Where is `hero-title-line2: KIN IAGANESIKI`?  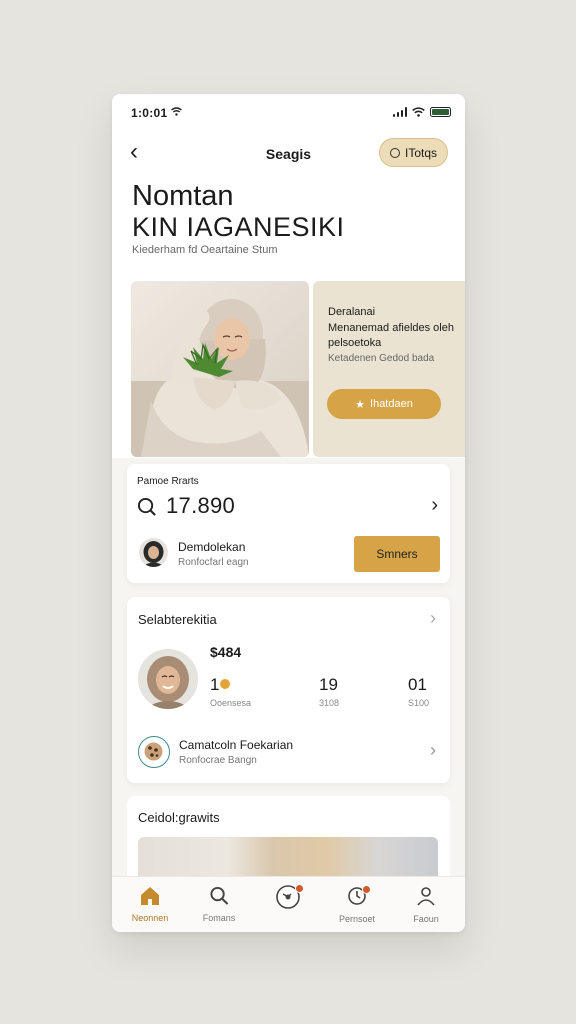
hero-title-line2: KIN IAGANESIKI is located at coordinates (238, 227).